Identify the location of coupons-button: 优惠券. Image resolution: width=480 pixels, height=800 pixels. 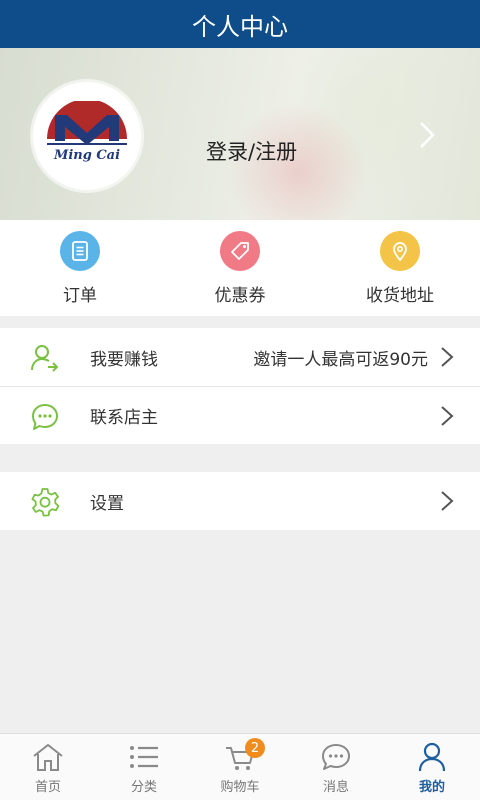
(240, 268).